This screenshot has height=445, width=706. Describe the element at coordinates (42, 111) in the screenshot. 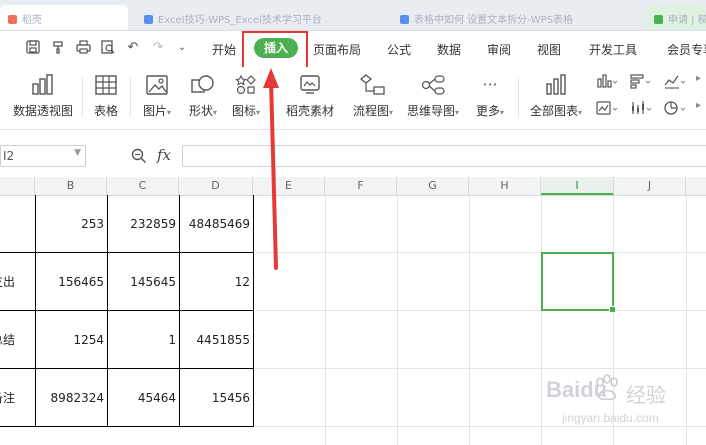

I see `pivot-chart-label: 数据透视图` at that location.